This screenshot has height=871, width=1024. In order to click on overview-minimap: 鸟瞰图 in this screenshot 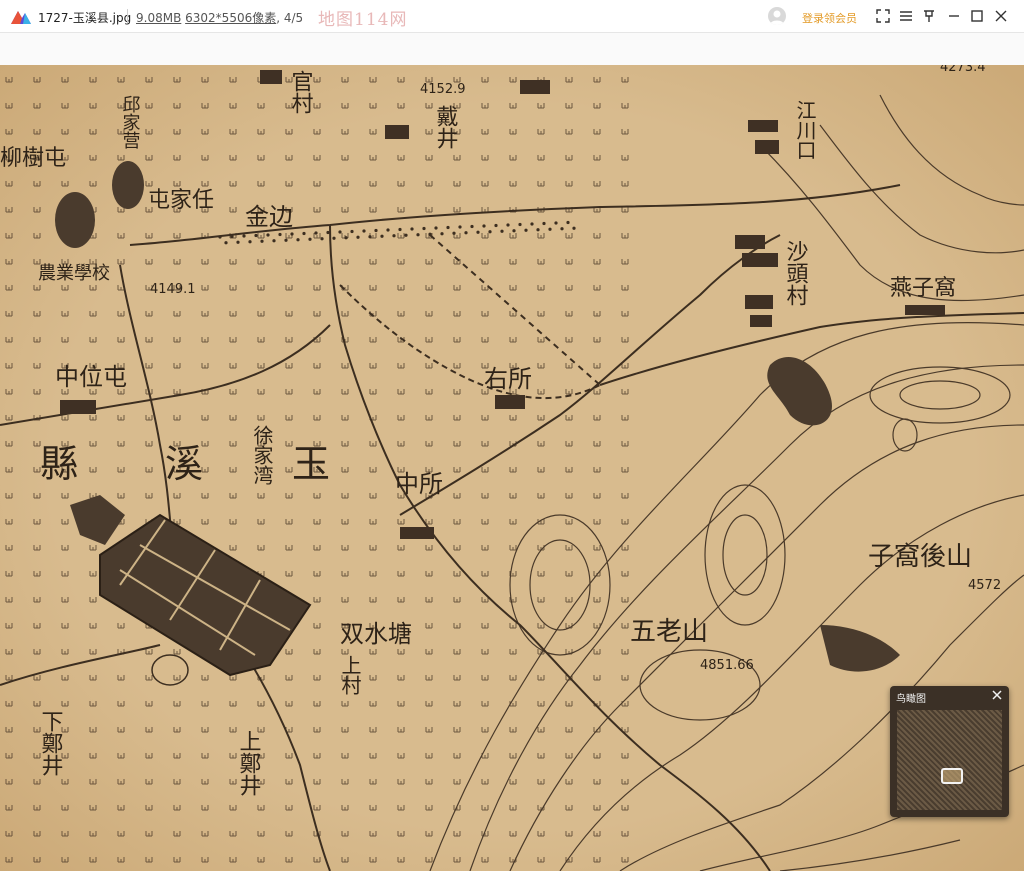, I will do `click(949, 751)`.